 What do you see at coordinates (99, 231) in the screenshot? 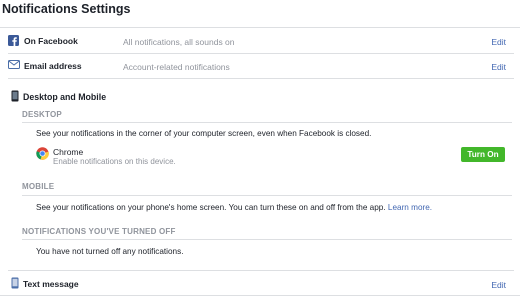
I see `section-header-turned-off: NOTIFICATIONS YOU'VE TURNED OFF` at bounding box center [99, 231].